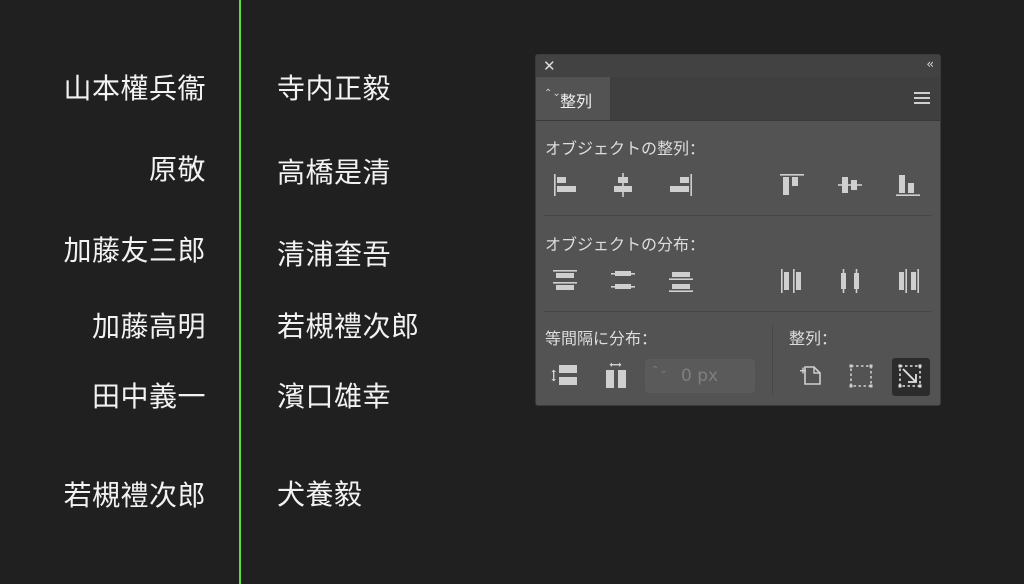  I want to click on left-name-2: 原敬, so click(177, 170).